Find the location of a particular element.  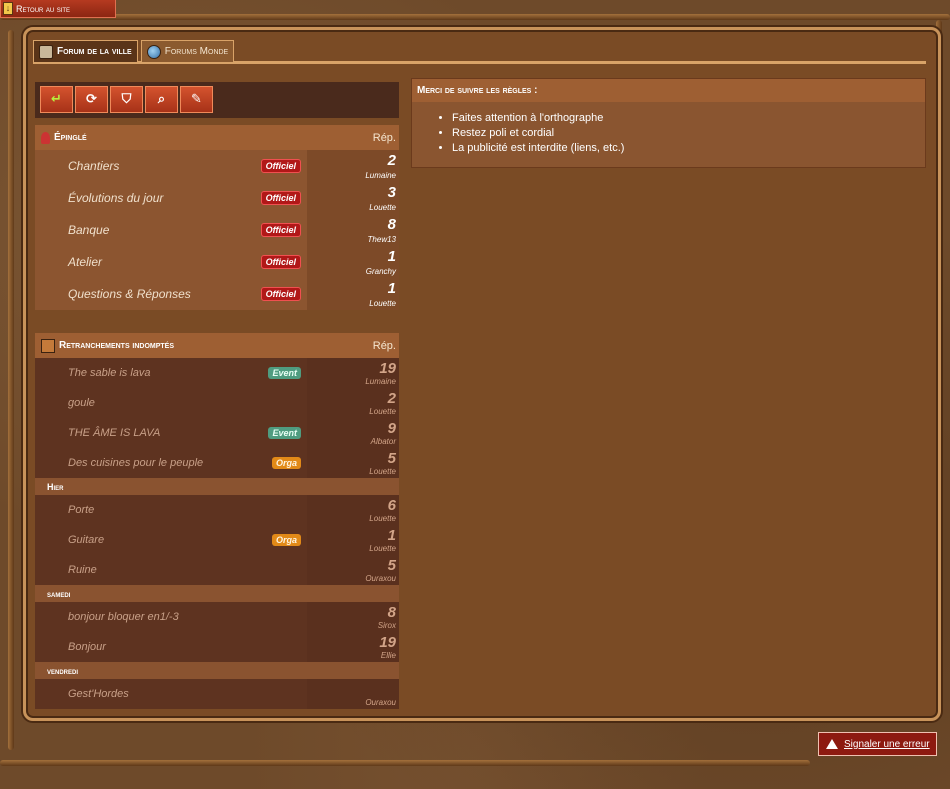

tab-forum-ville: Forum de la ville is located at coordinates (85, 51).